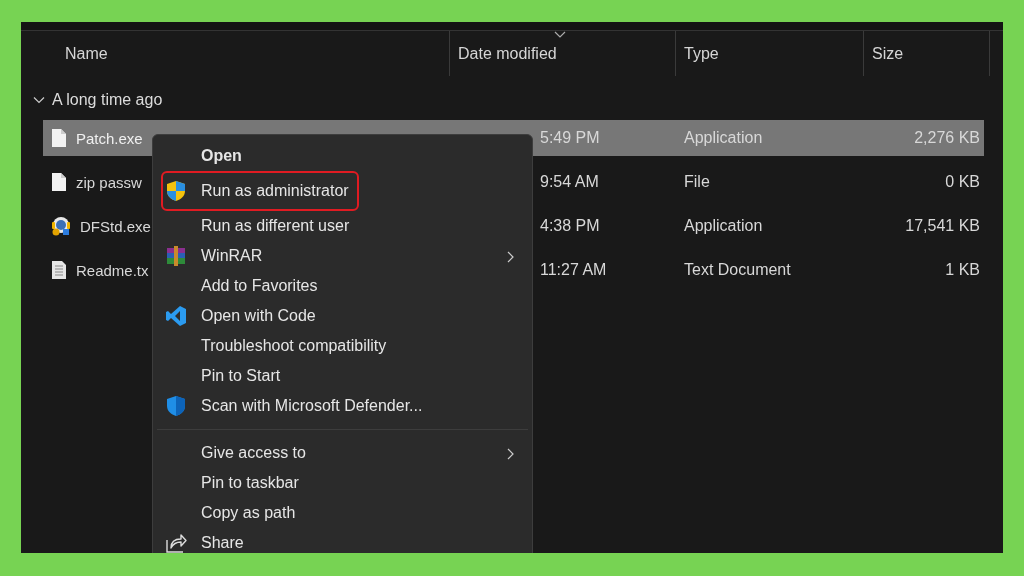  I want to click on file-name: Readme.tx, so click(112, 270).